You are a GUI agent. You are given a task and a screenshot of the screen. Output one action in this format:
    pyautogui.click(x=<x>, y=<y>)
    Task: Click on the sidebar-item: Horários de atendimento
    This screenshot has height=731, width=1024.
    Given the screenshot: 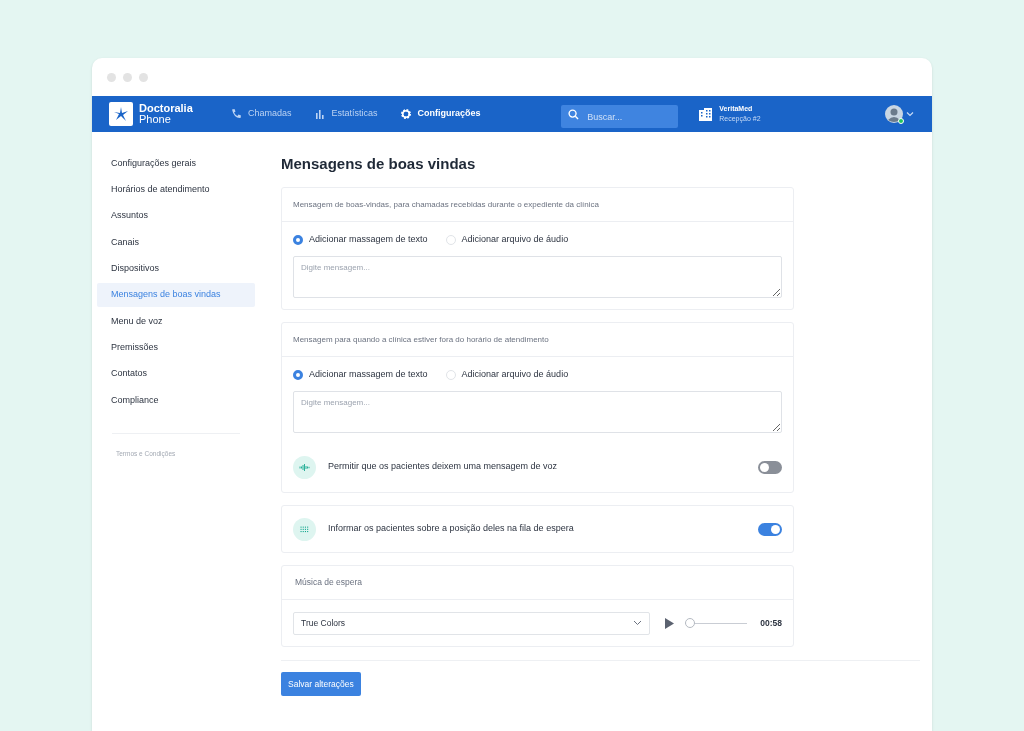 What is the action you would take?
    pyautogui.click(x=176, y=190)
    